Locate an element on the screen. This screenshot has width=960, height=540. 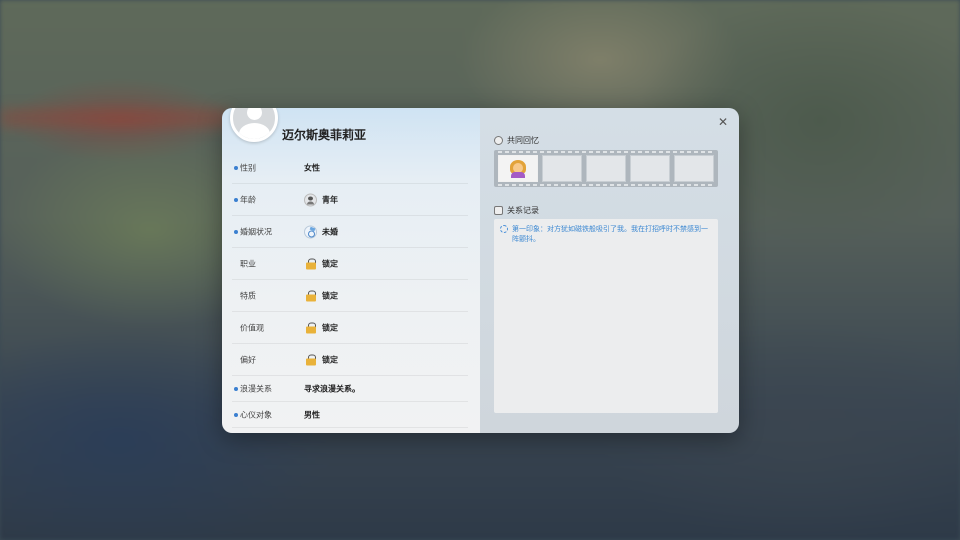
row-value-text: 寻求浪漫关系。 is located at coordinates (332, 388).